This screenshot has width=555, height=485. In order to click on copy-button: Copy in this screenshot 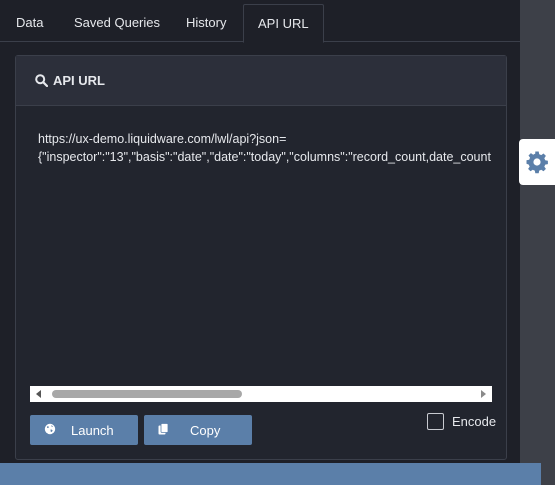, I will do `click(198, 430)`.